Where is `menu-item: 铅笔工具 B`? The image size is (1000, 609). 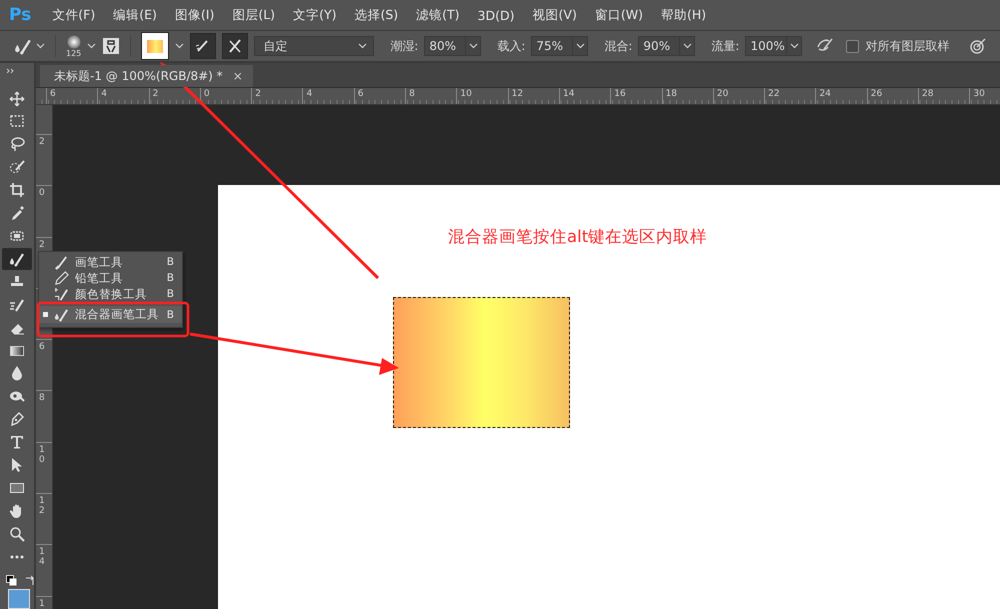 menu-item: 铅笔工具 B is located at coordinates (110, 278).